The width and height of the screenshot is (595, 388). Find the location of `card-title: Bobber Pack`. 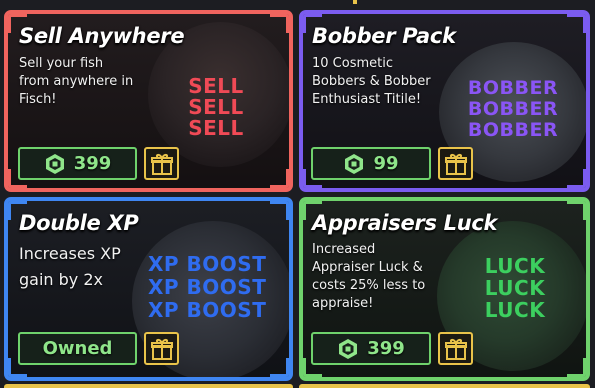

card-title: Bobber Pack is located at coordinates (384, 36).